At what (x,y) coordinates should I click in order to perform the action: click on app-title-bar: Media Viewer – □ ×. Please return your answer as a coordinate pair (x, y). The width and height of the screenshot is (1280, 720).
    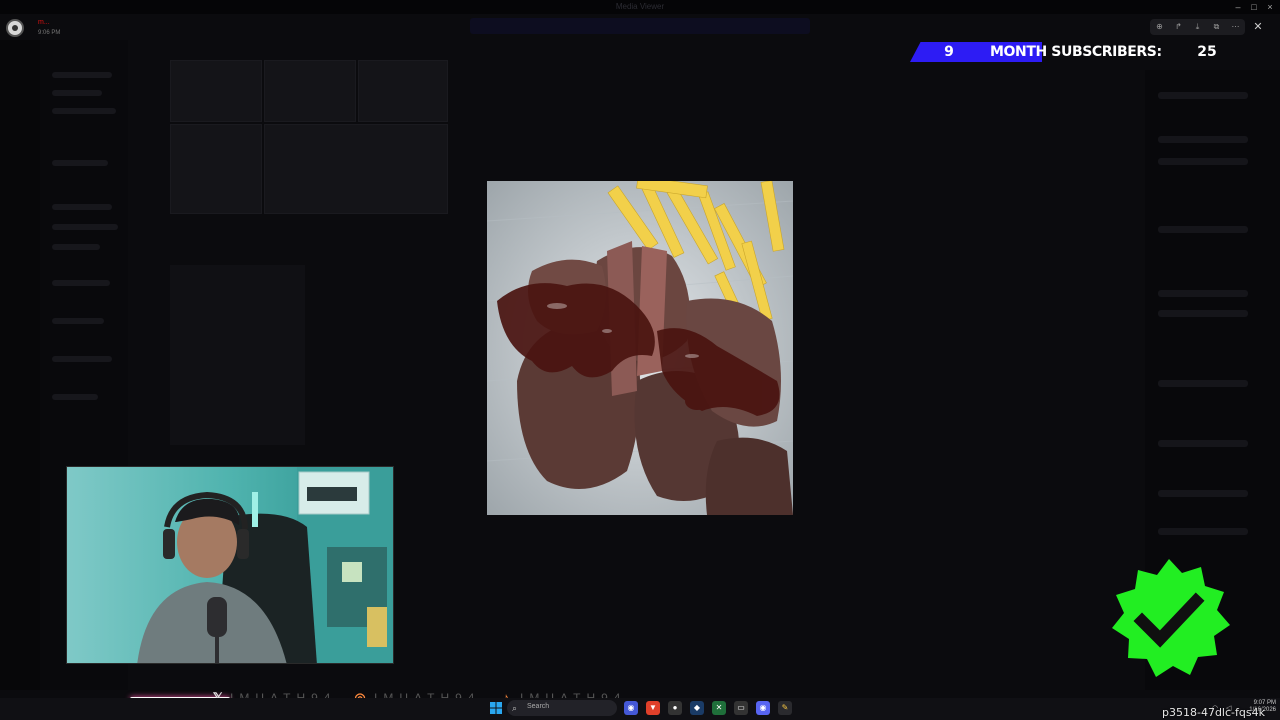
    Looking at the image, I should click on (640, 7).